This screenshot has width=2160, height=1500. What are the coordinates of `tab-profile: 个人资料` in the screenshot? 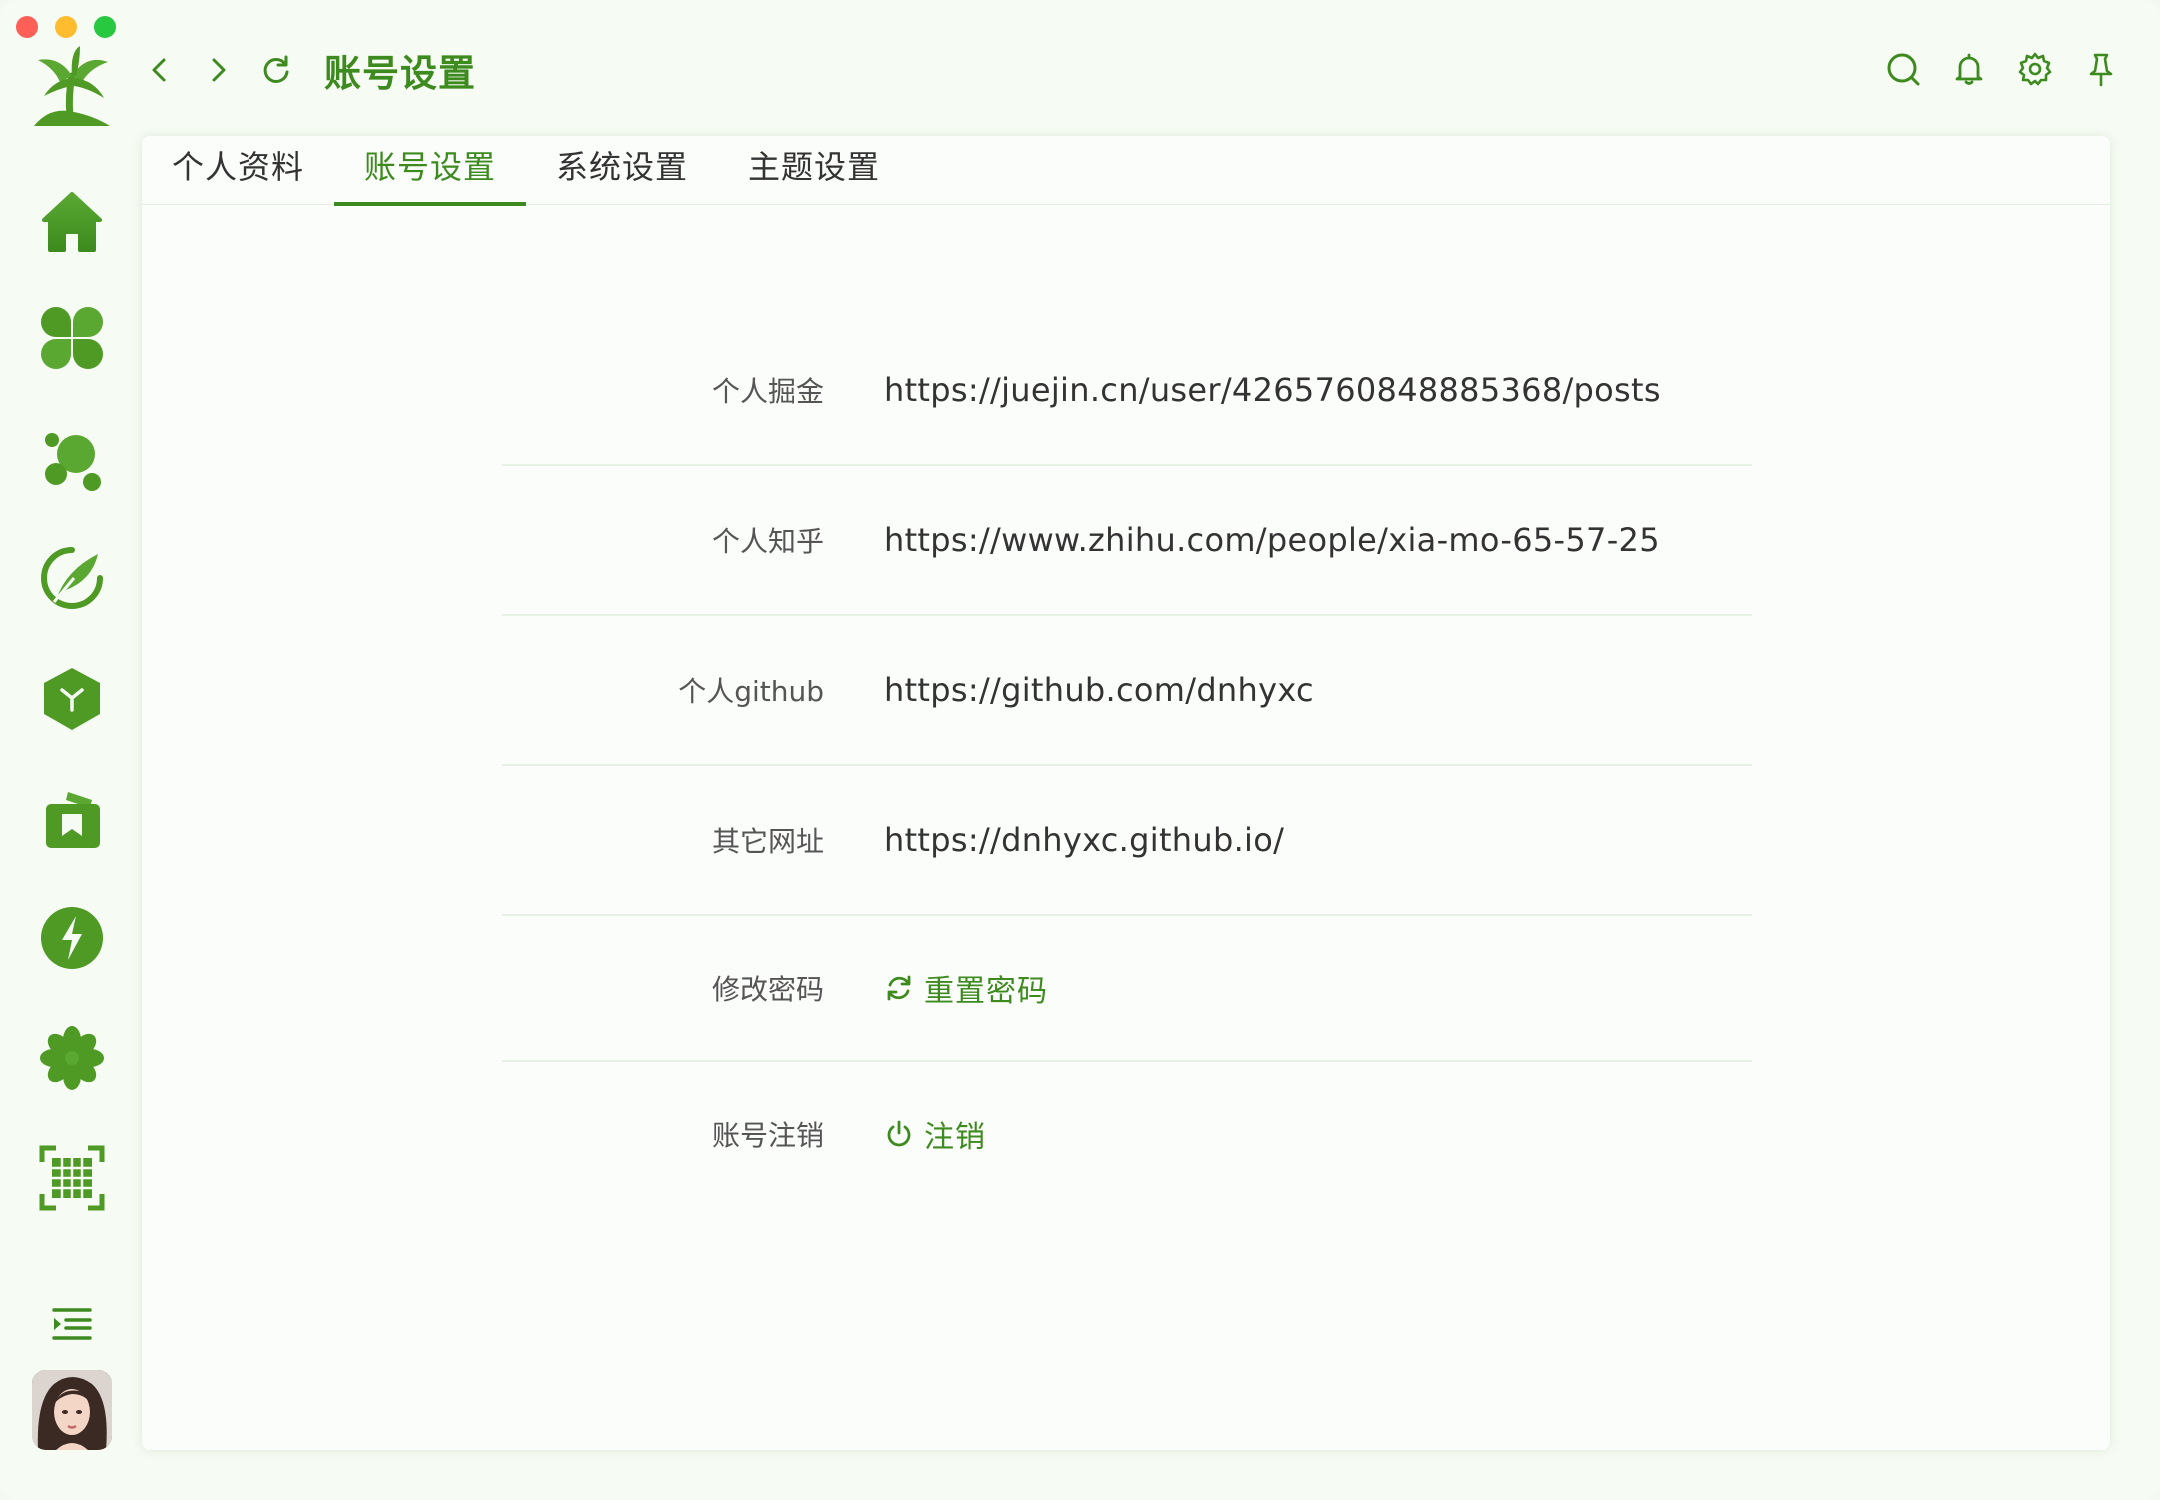 It's located at (253, 171).